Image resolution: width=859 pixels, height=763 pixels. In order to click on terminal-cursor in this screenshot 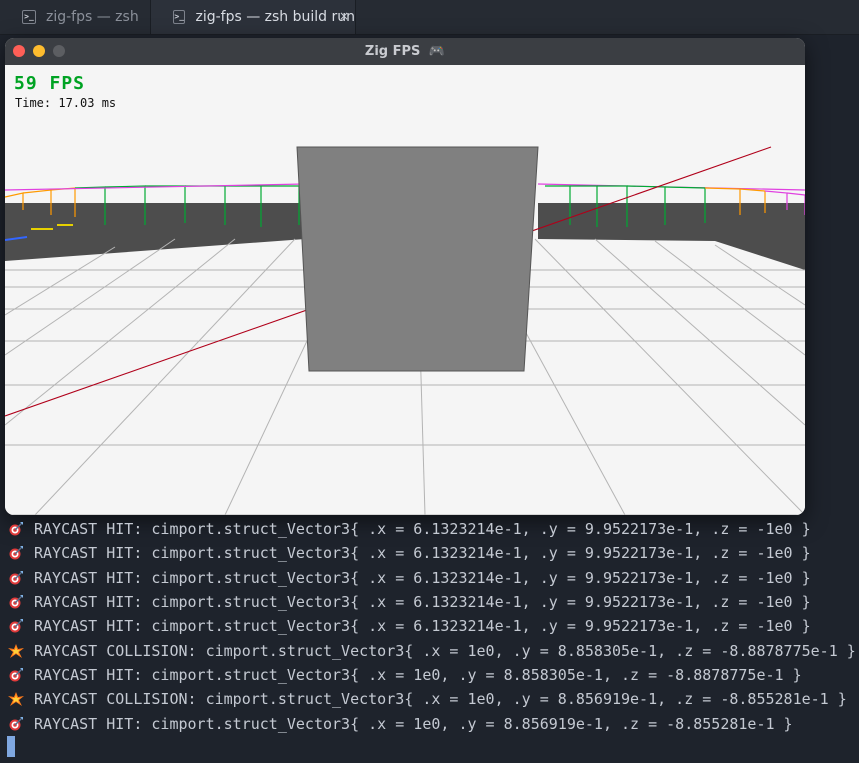, I will do `click(11, 746)`.